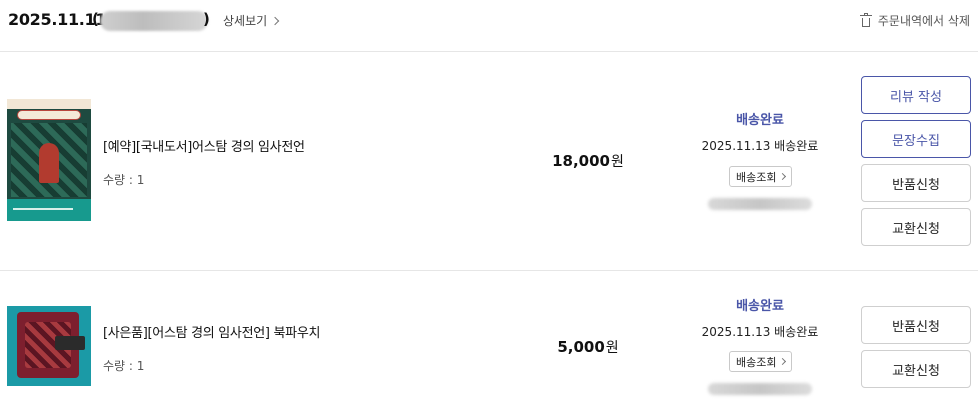 The width and height of the screenshot is (978, 416). I want to click on order-detail-link: 상세보기, so click(251, 20).